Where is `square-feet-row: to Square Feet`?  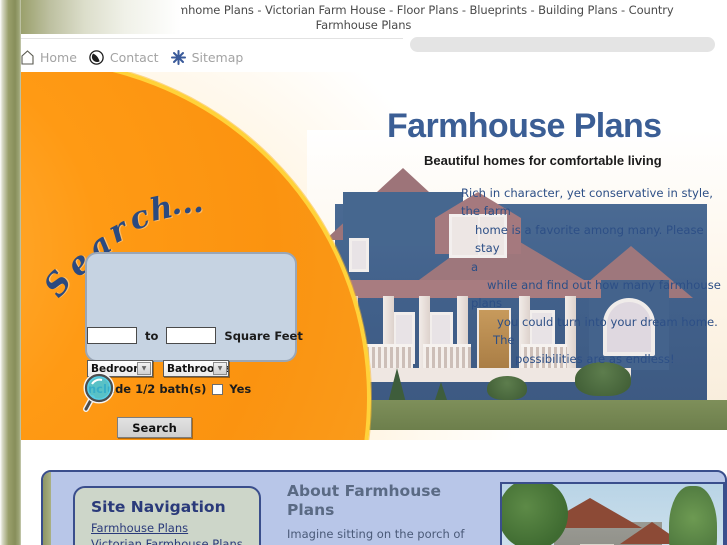 square-feet-row: to Square Feet is located at coordinates (195, 335).